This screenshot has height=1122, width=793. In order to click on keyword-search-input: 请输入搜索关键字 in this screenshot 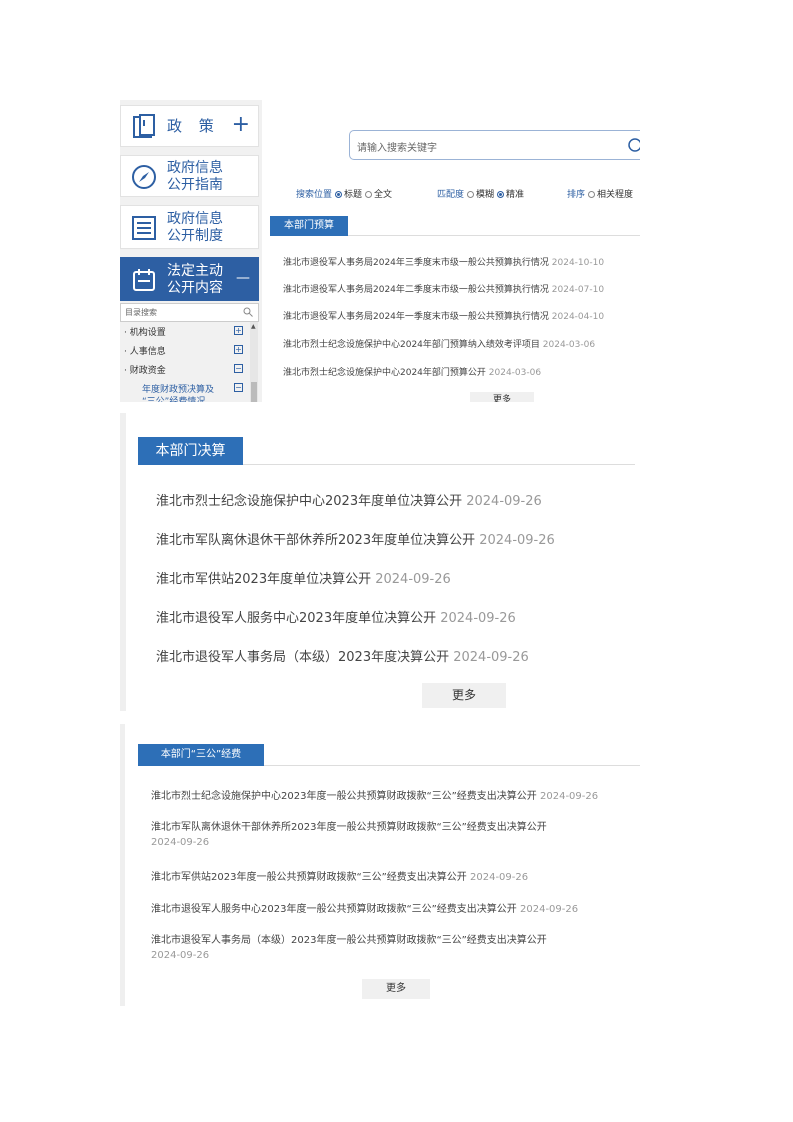, I will do `click(494, 145)`.